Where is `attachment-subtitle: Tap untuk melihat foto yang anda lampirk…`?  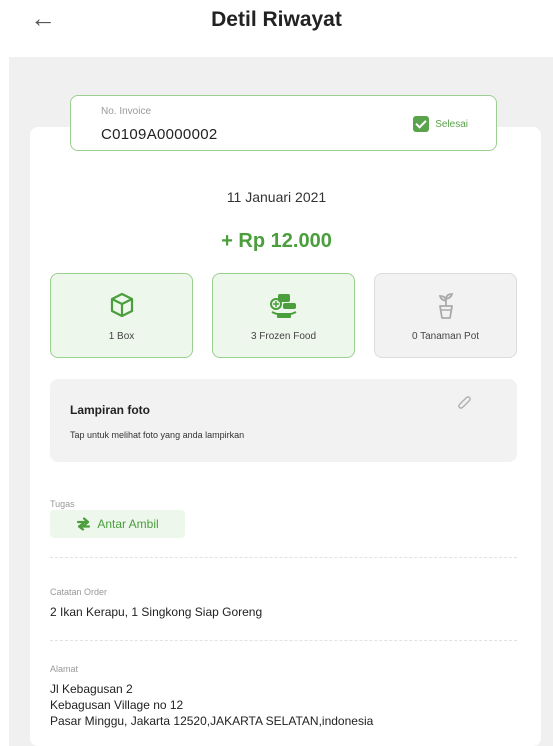
attachment-subtitle: Tap untuk melihat foto yang anda lampirk… is located at coordinates (157, 435).